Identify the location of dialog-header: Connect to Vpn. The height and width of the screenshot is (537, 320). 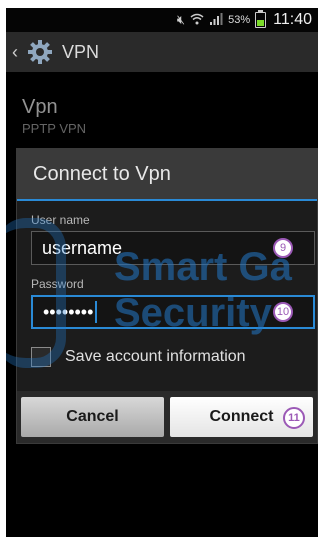
(167, 175).